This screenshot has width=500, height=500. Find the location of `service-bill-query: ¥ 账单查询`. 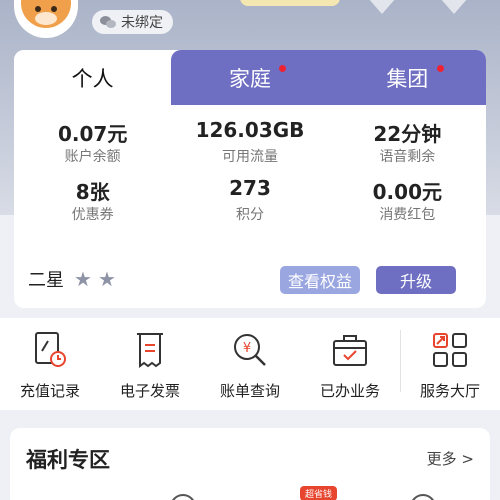

service-bill-query: ¥ 账单查询 is located at coordinates (250, 364).